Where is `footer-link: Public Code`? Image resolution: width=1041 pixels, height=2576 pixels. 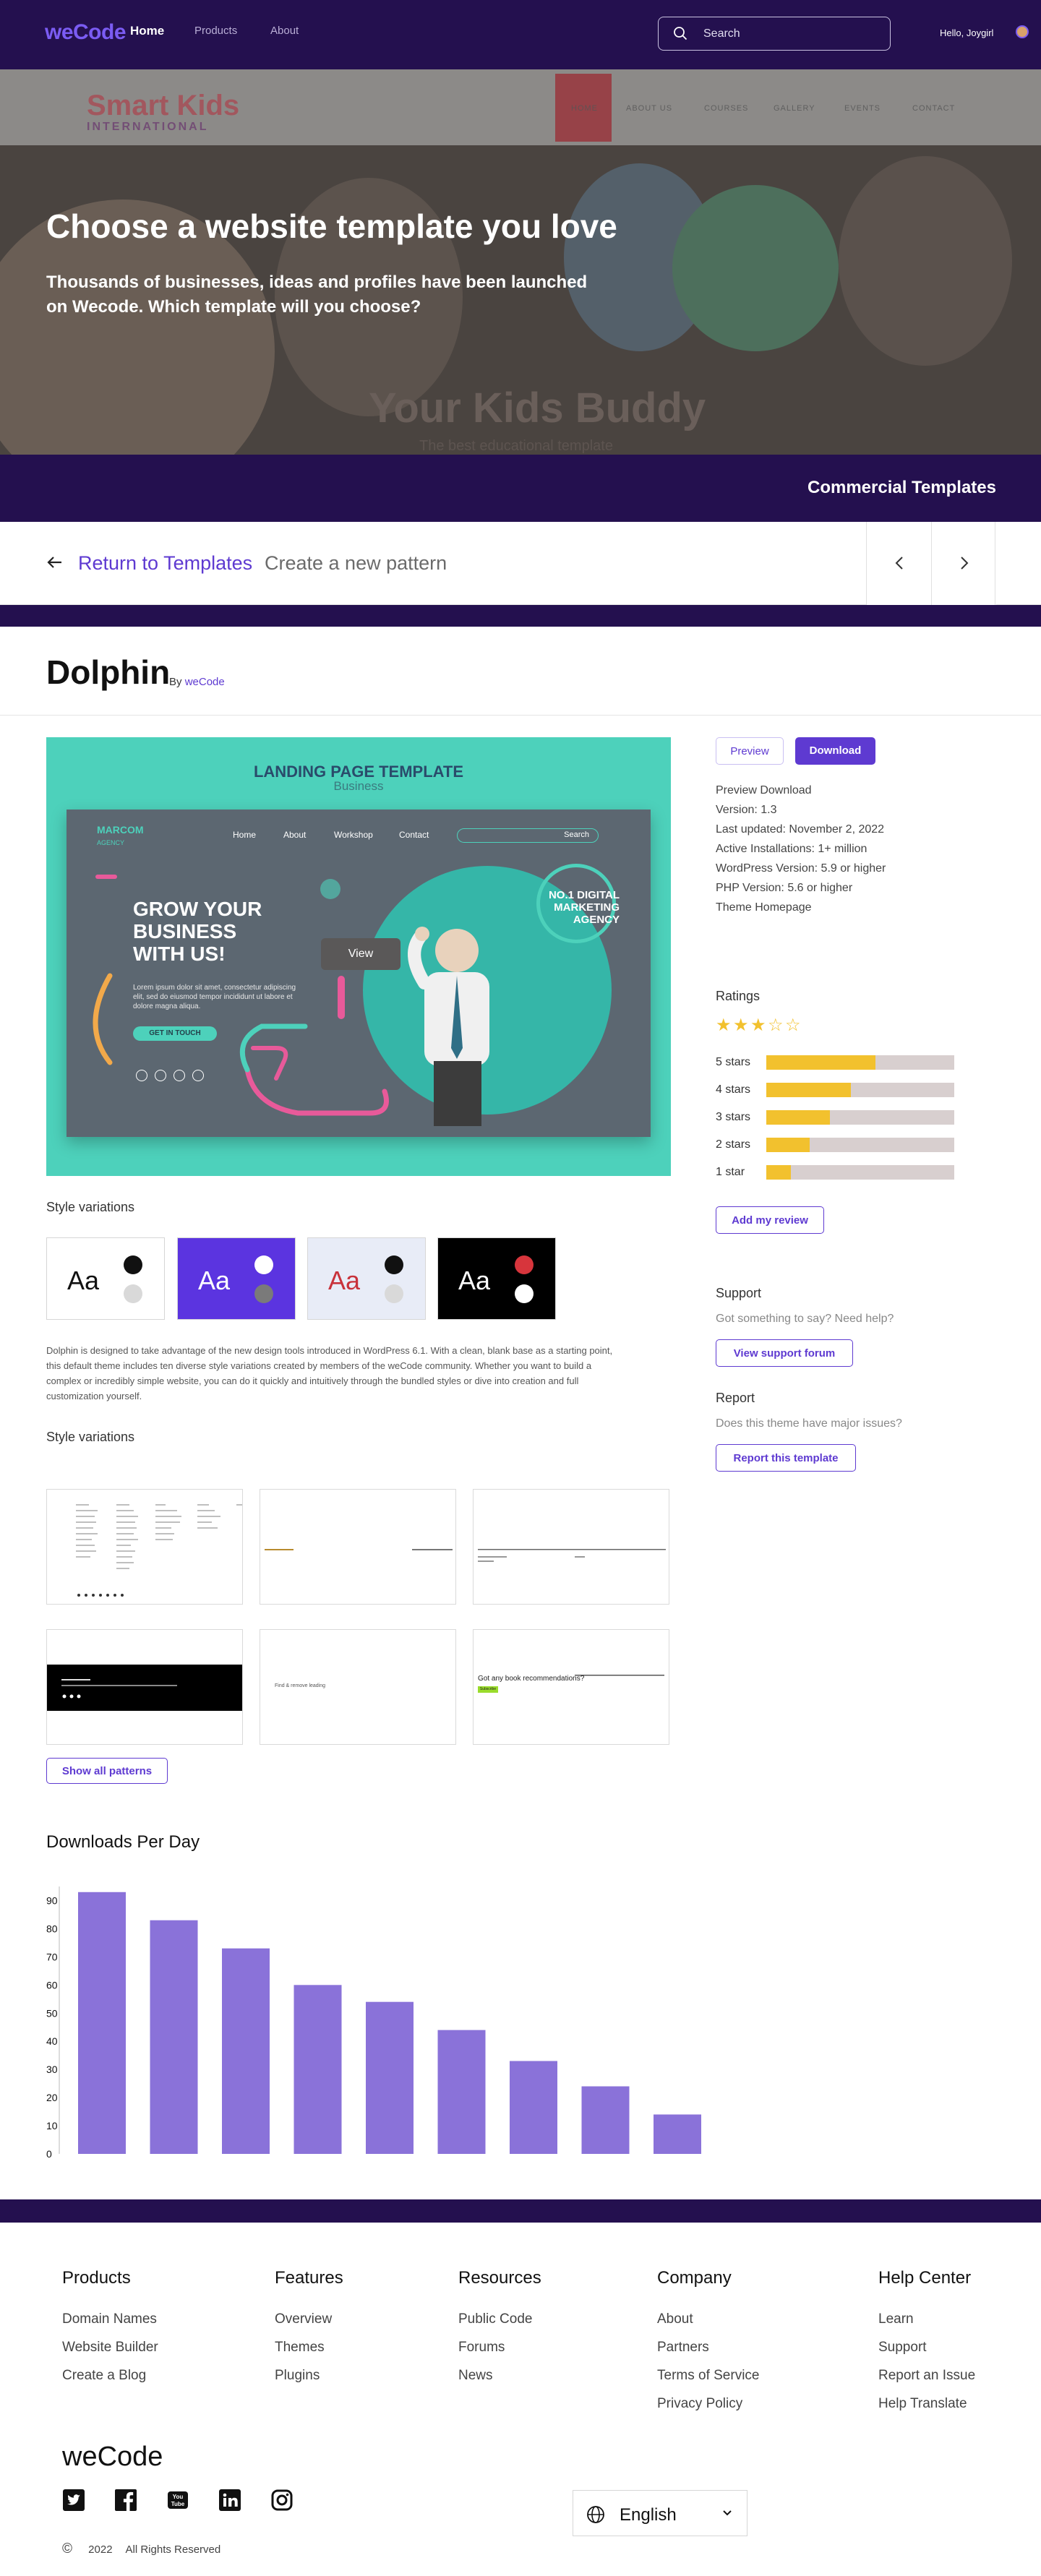 footer-link: Public Code is located at coordinates (495, 2319).